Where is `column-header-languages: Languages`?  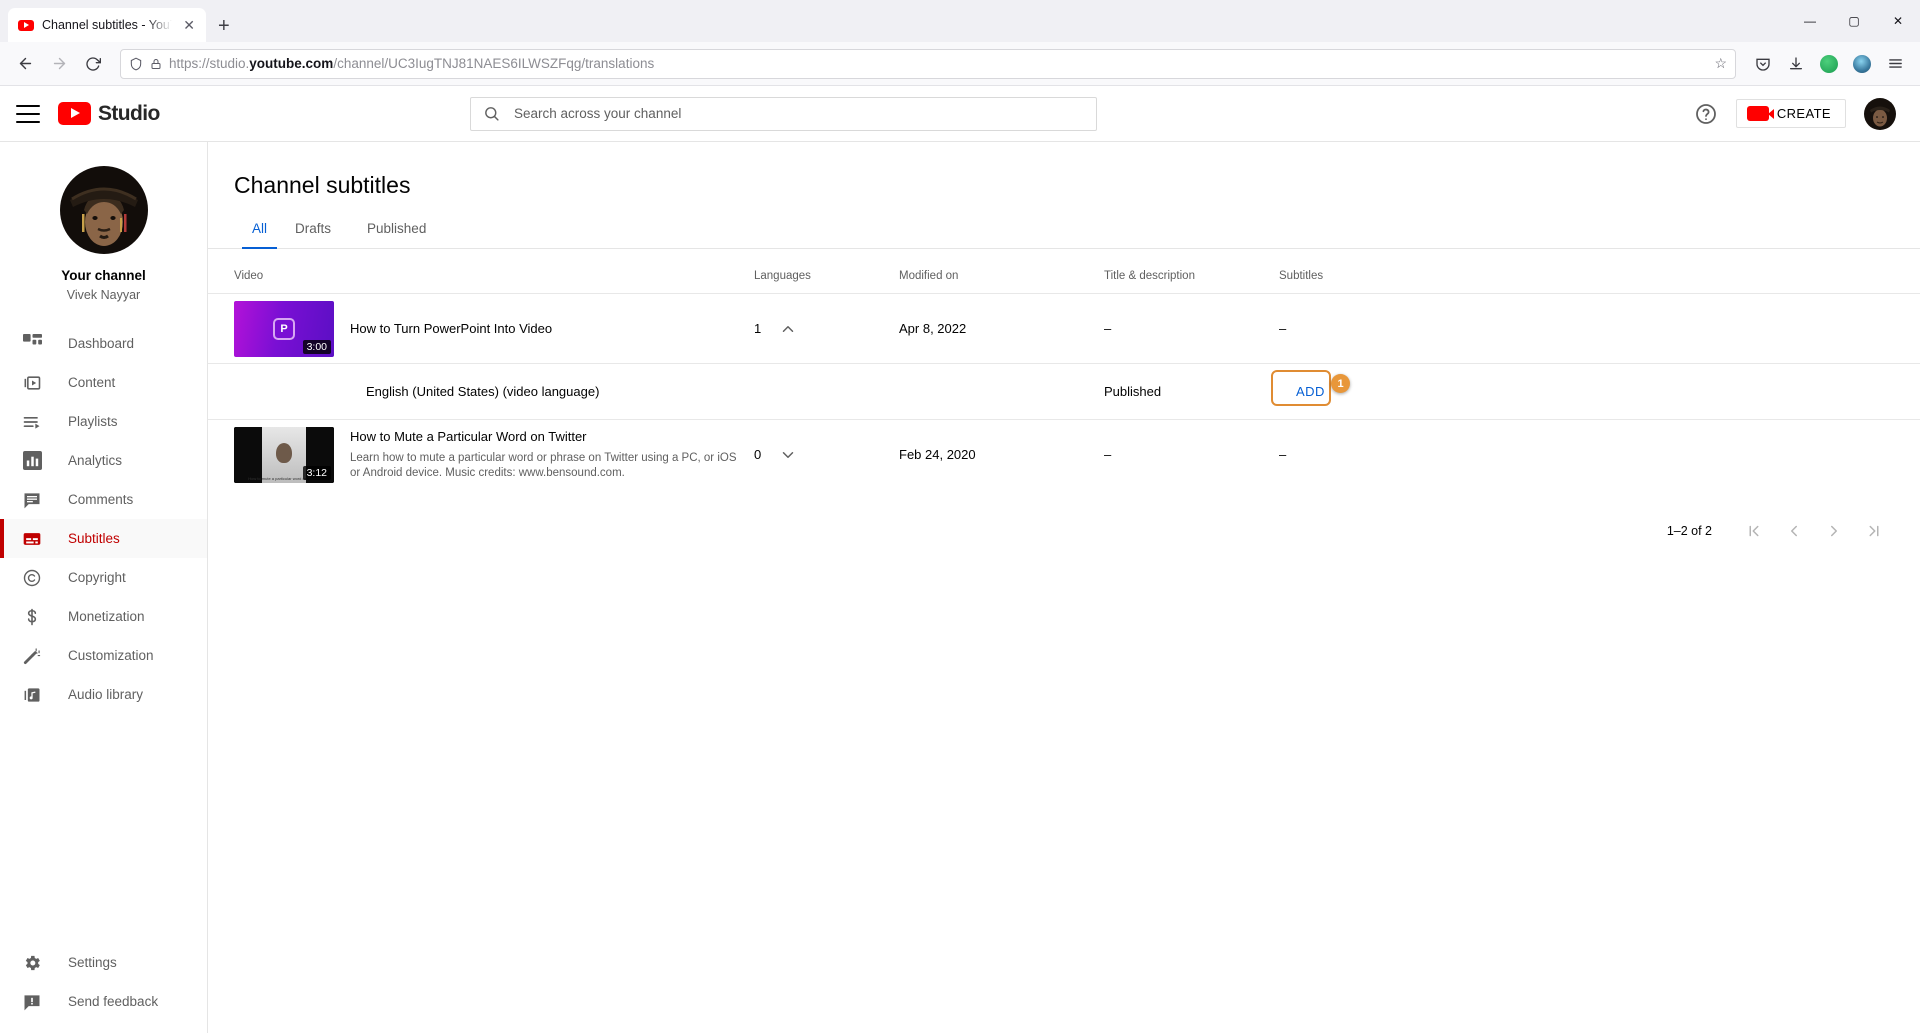
column-header-languages: Languages is located at coordinates (782, 276).